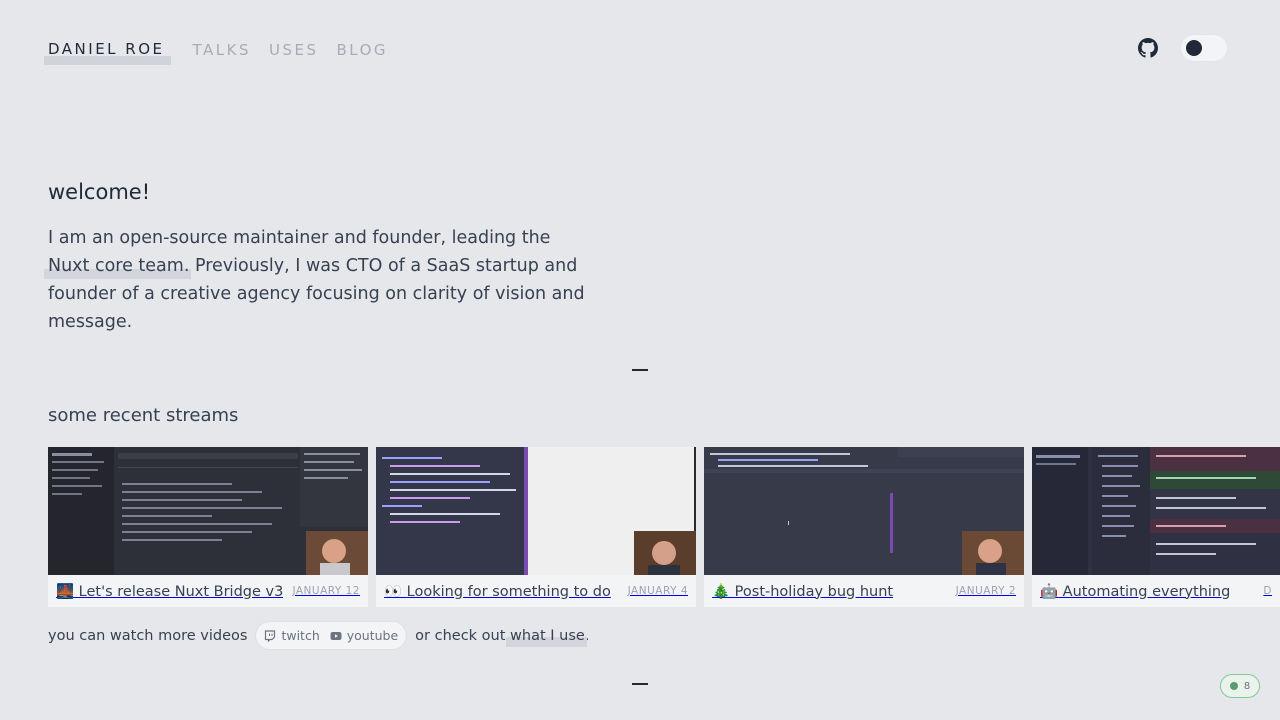 The height and width of the screenshot is (720, 1280). Describe the element at coordinates (1267, 591) in the screenshot. I see `stream-date: D` at that location.